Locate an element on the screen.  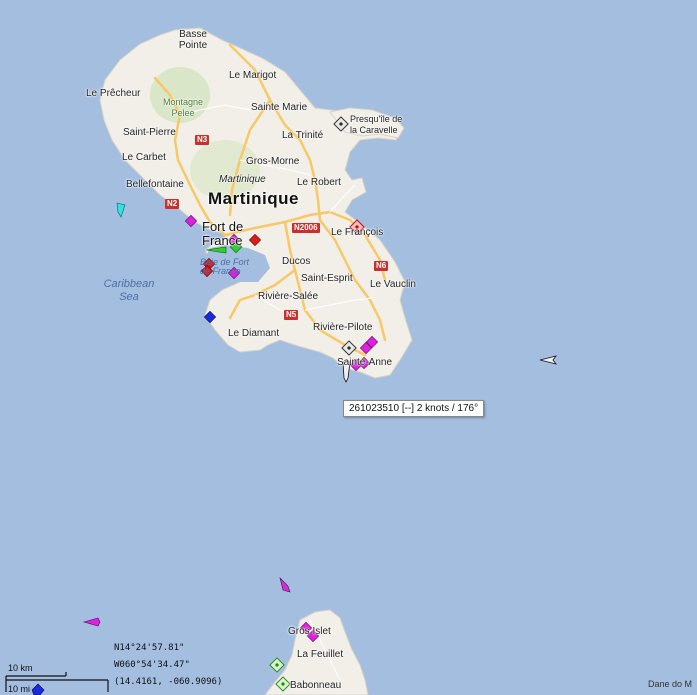
cursor-latitude: N14°24'57.81" is located at coordinates (149, 648).